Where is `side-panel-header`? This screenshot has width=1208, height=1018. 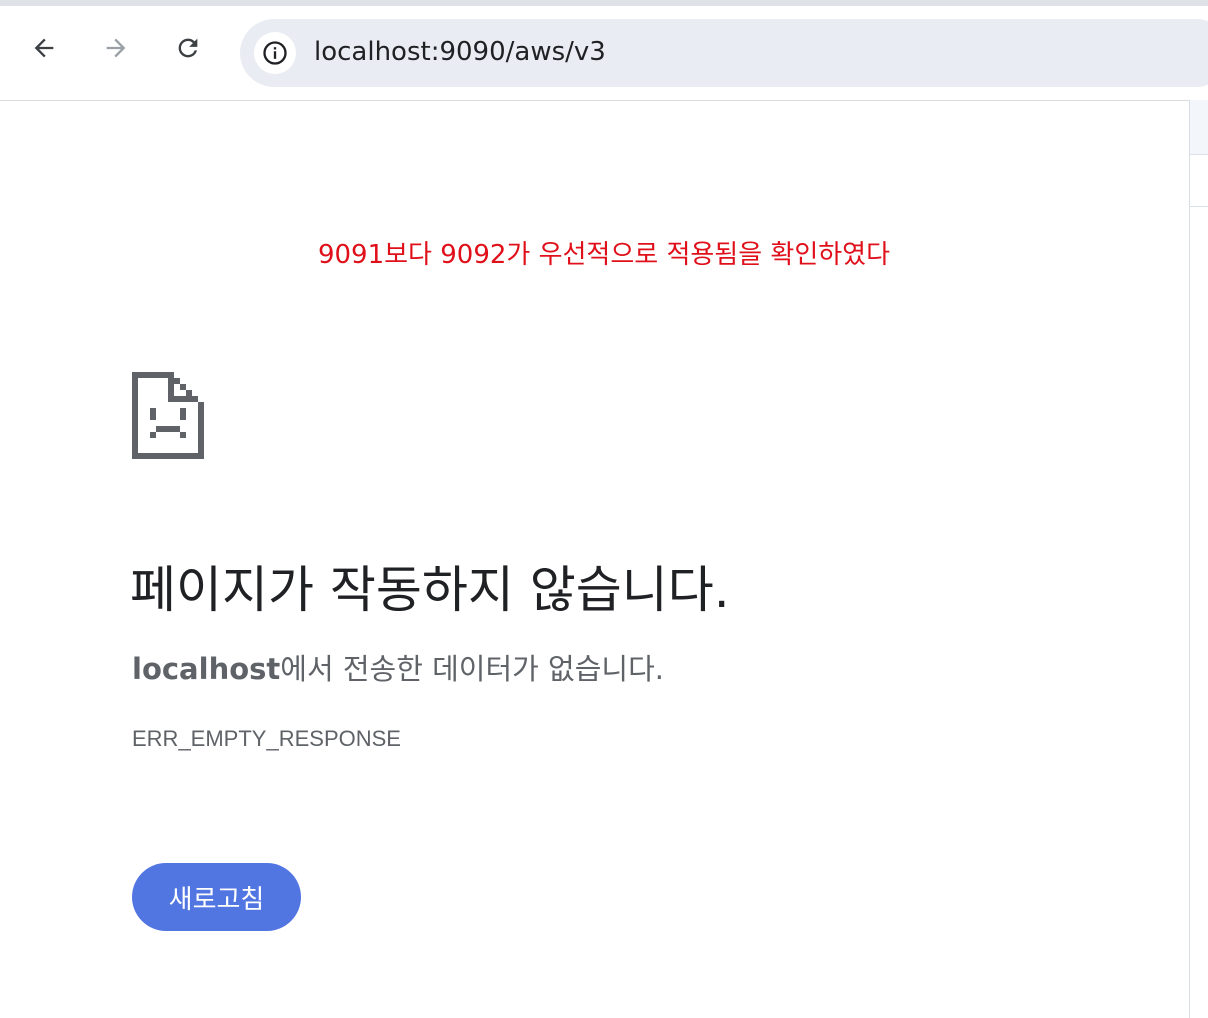 side-panel-header is located at coordinates (1199, 127).